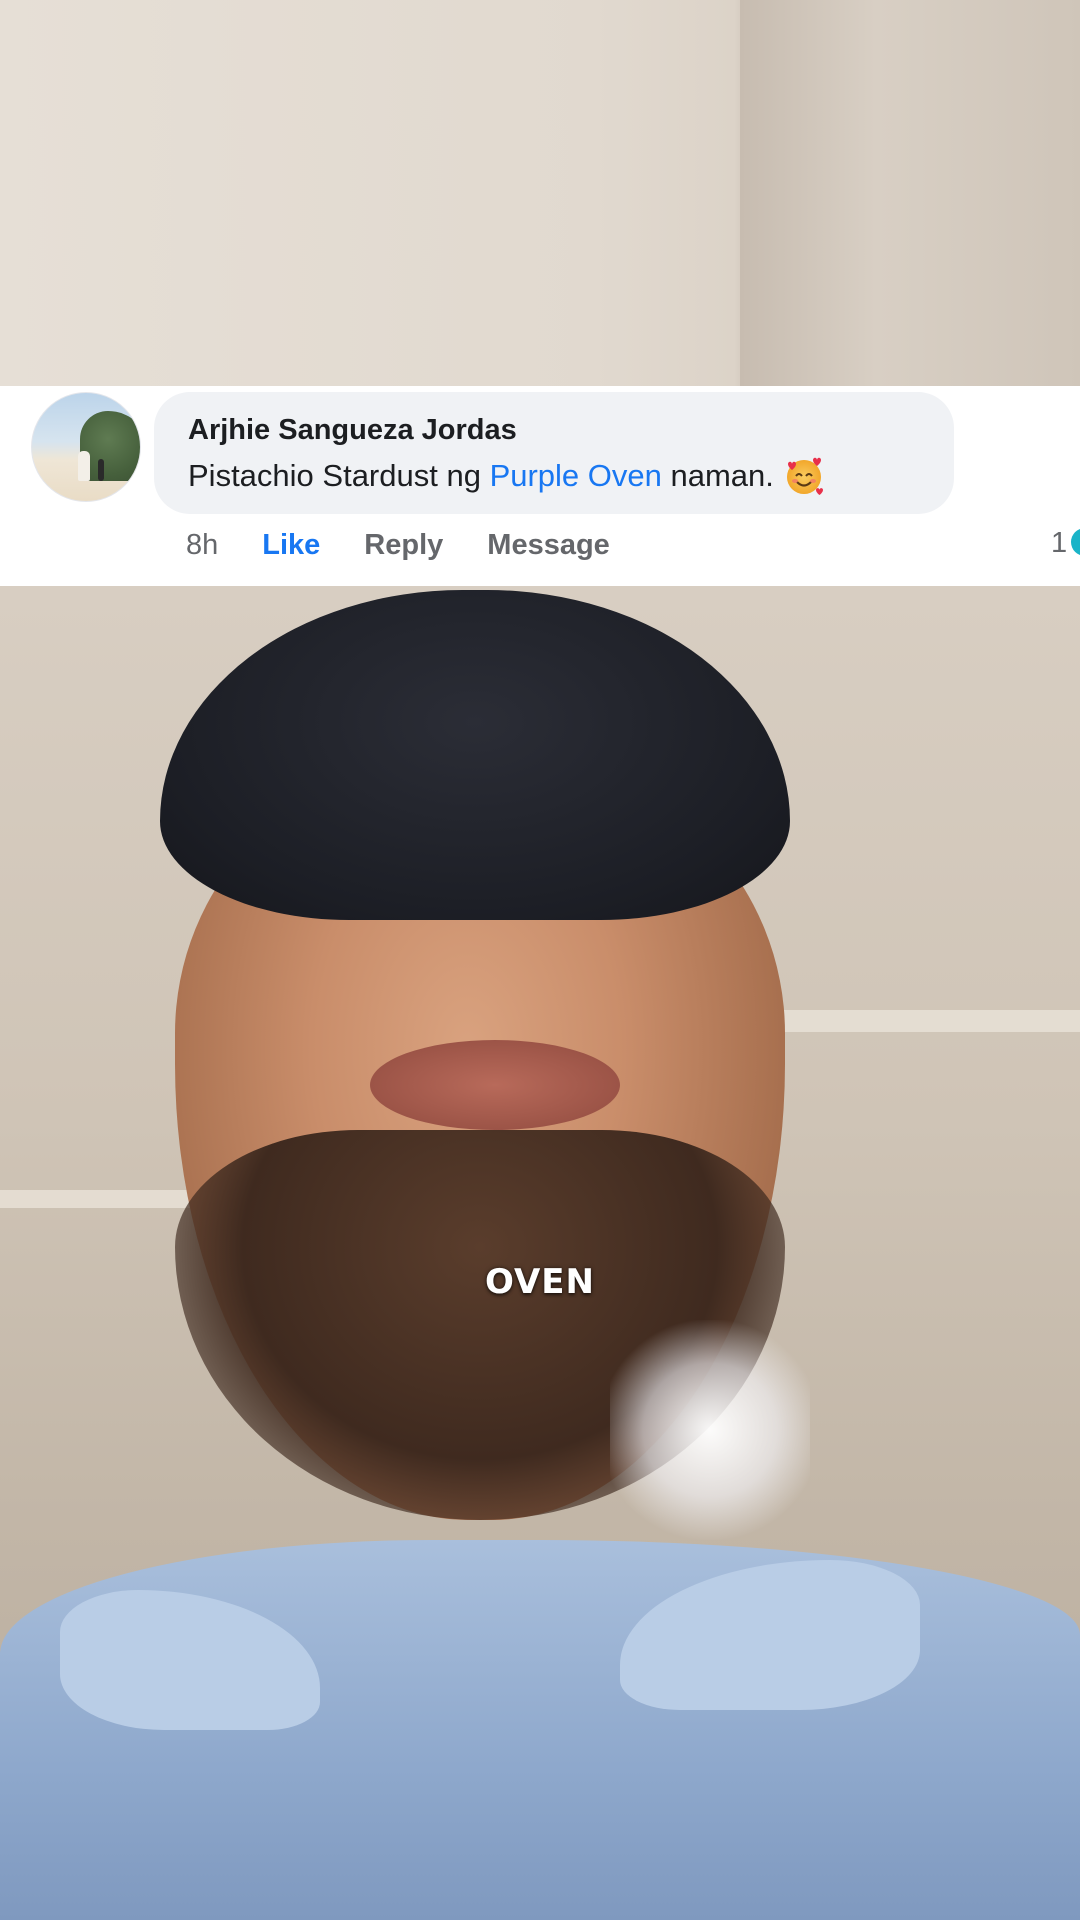 The height and width of the screenshot is (1920, 1080). Describe the element at coordinates (86, 447) in the screenshot. I see `avatar` at that location.